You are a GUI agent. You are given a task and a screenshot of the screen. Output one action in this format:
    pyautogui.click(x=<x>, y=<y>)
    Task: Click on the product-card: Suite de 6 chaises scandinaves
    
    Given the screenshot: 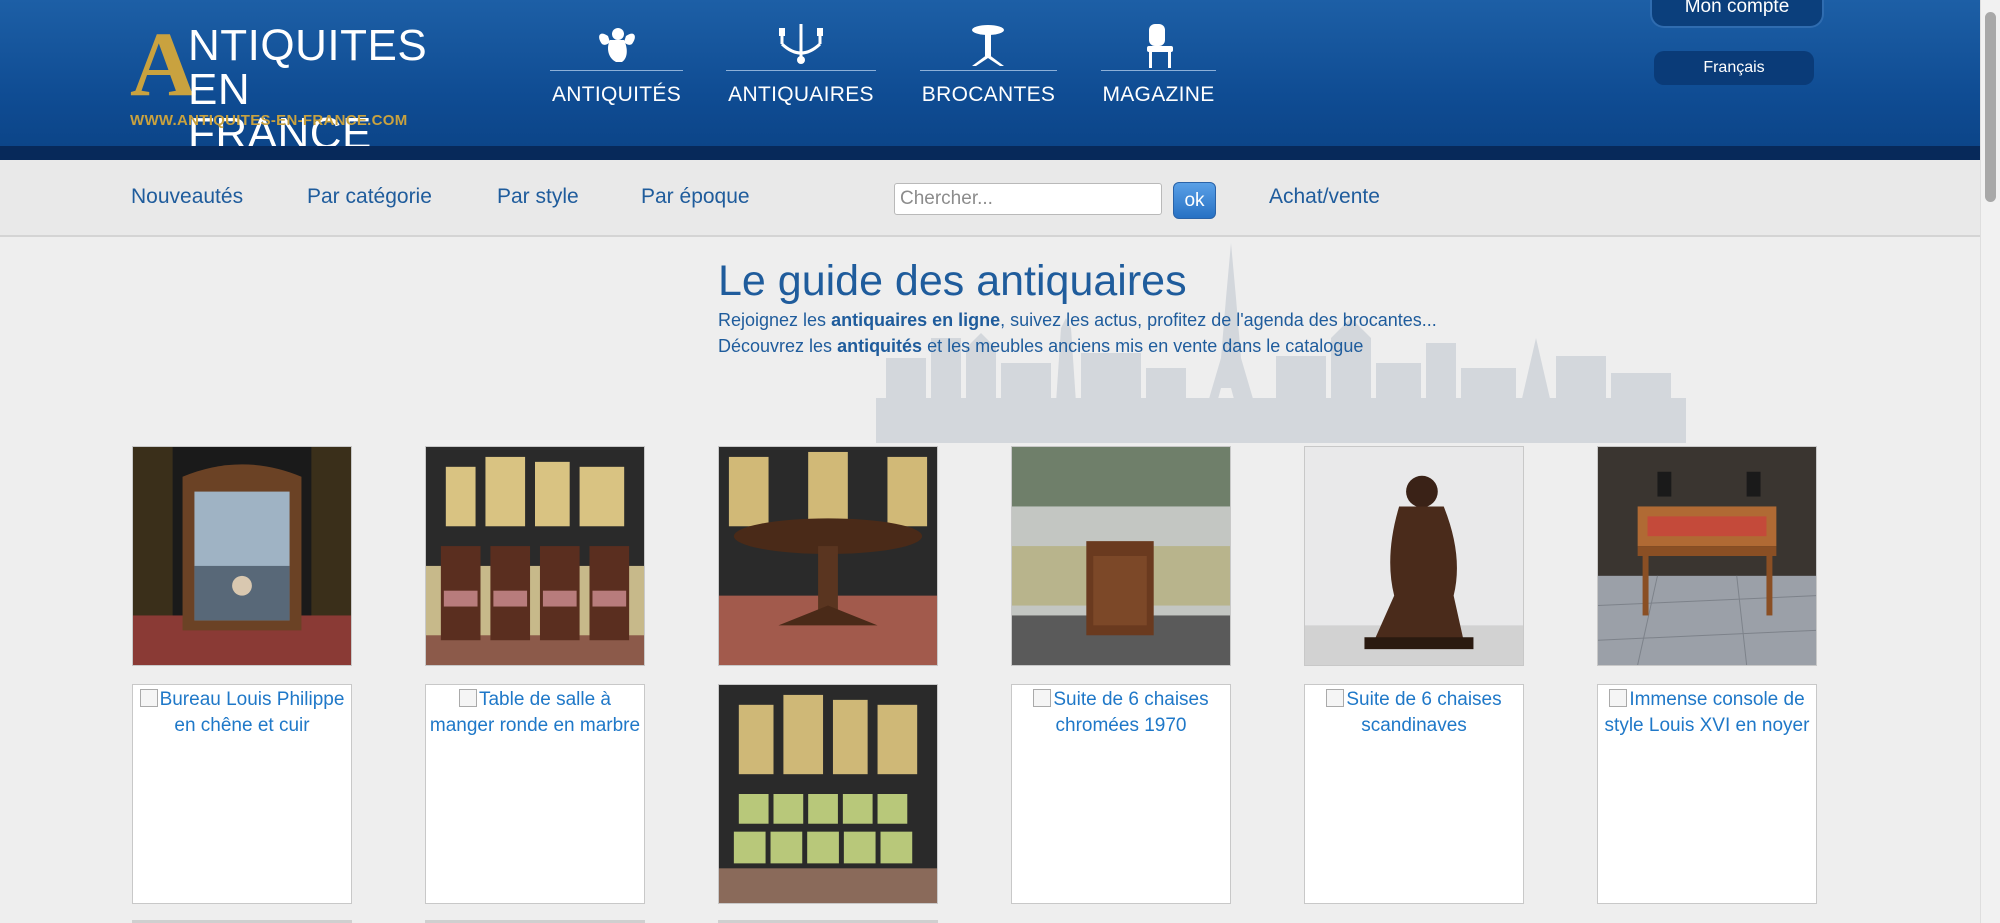 What is the action you would take?
    pyautogui.click(x=1414, y=794)
    